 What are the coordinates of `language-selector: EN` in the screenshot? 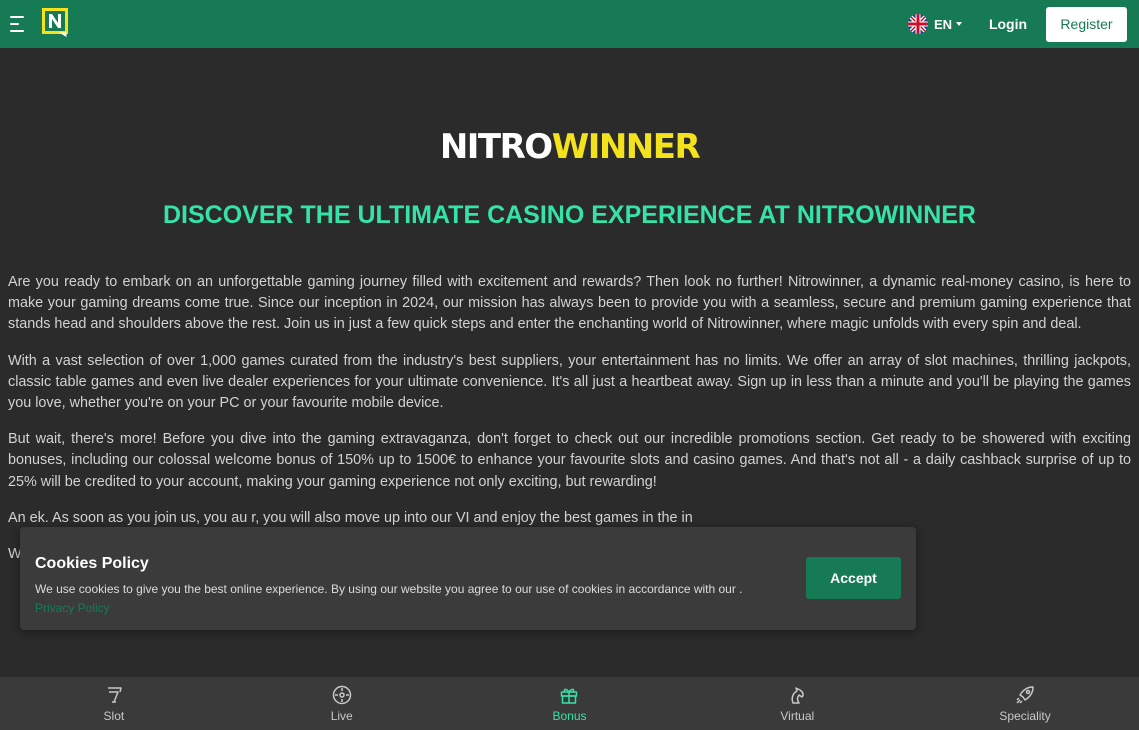 It's located at (935, 24).